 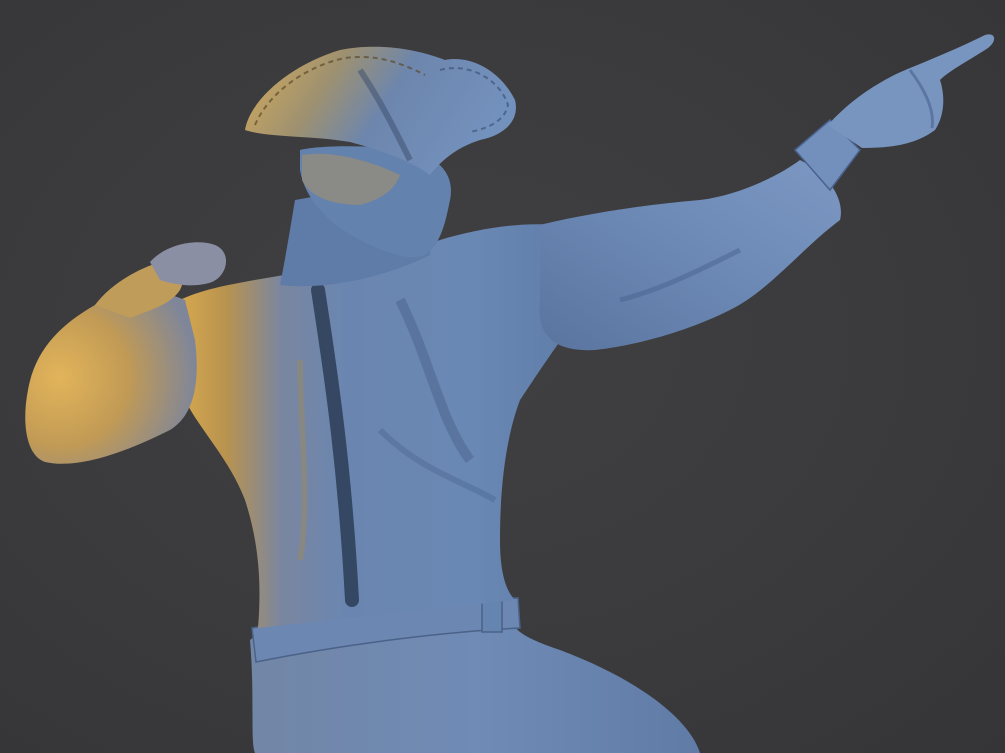 I want to click on left-arm, so click(x=111, y=377).